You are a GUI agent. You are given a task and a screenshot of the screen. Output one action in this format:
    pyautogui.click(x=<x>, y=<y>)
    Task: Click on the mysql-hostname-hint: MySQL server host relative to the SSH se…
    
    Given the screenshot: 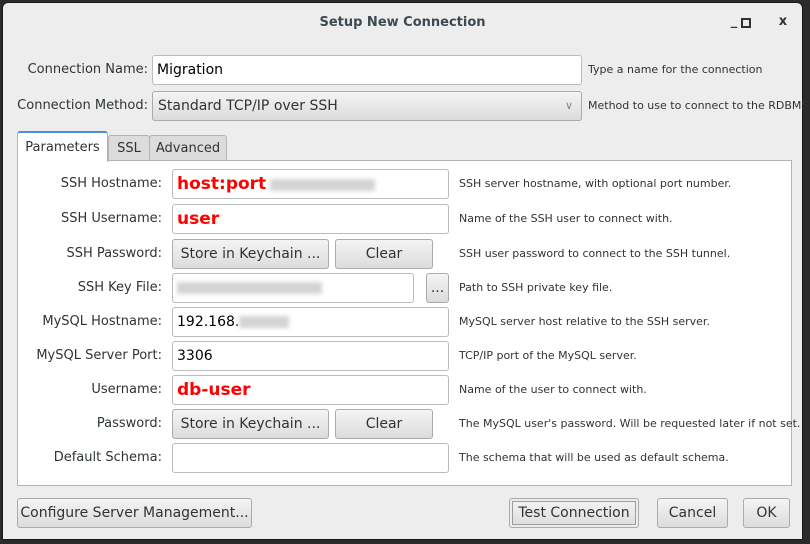 What is the action you would take?
    pyautogui.click(x=584, y=321)
    